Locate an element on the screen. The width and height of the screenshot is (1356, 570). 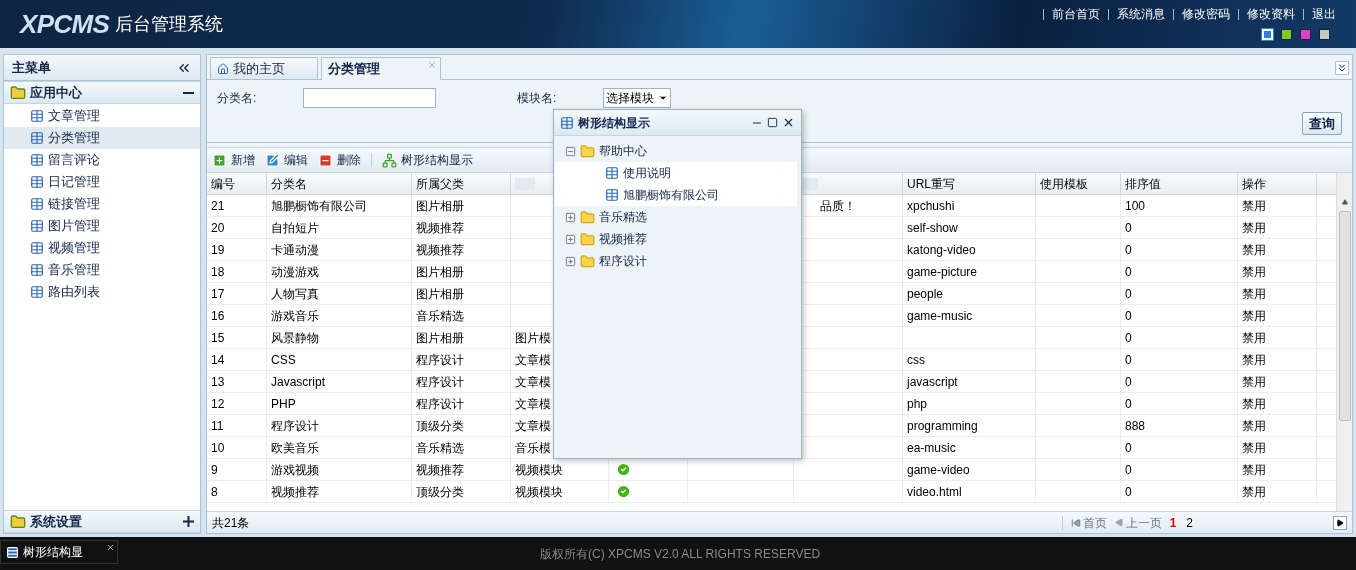
toolbar-button: 树形结构显示 is located at coordinates (427, 160).